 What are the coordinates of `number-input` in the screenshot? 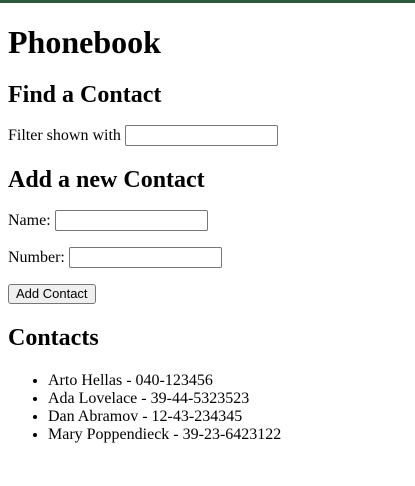 It's located at (145, 257).